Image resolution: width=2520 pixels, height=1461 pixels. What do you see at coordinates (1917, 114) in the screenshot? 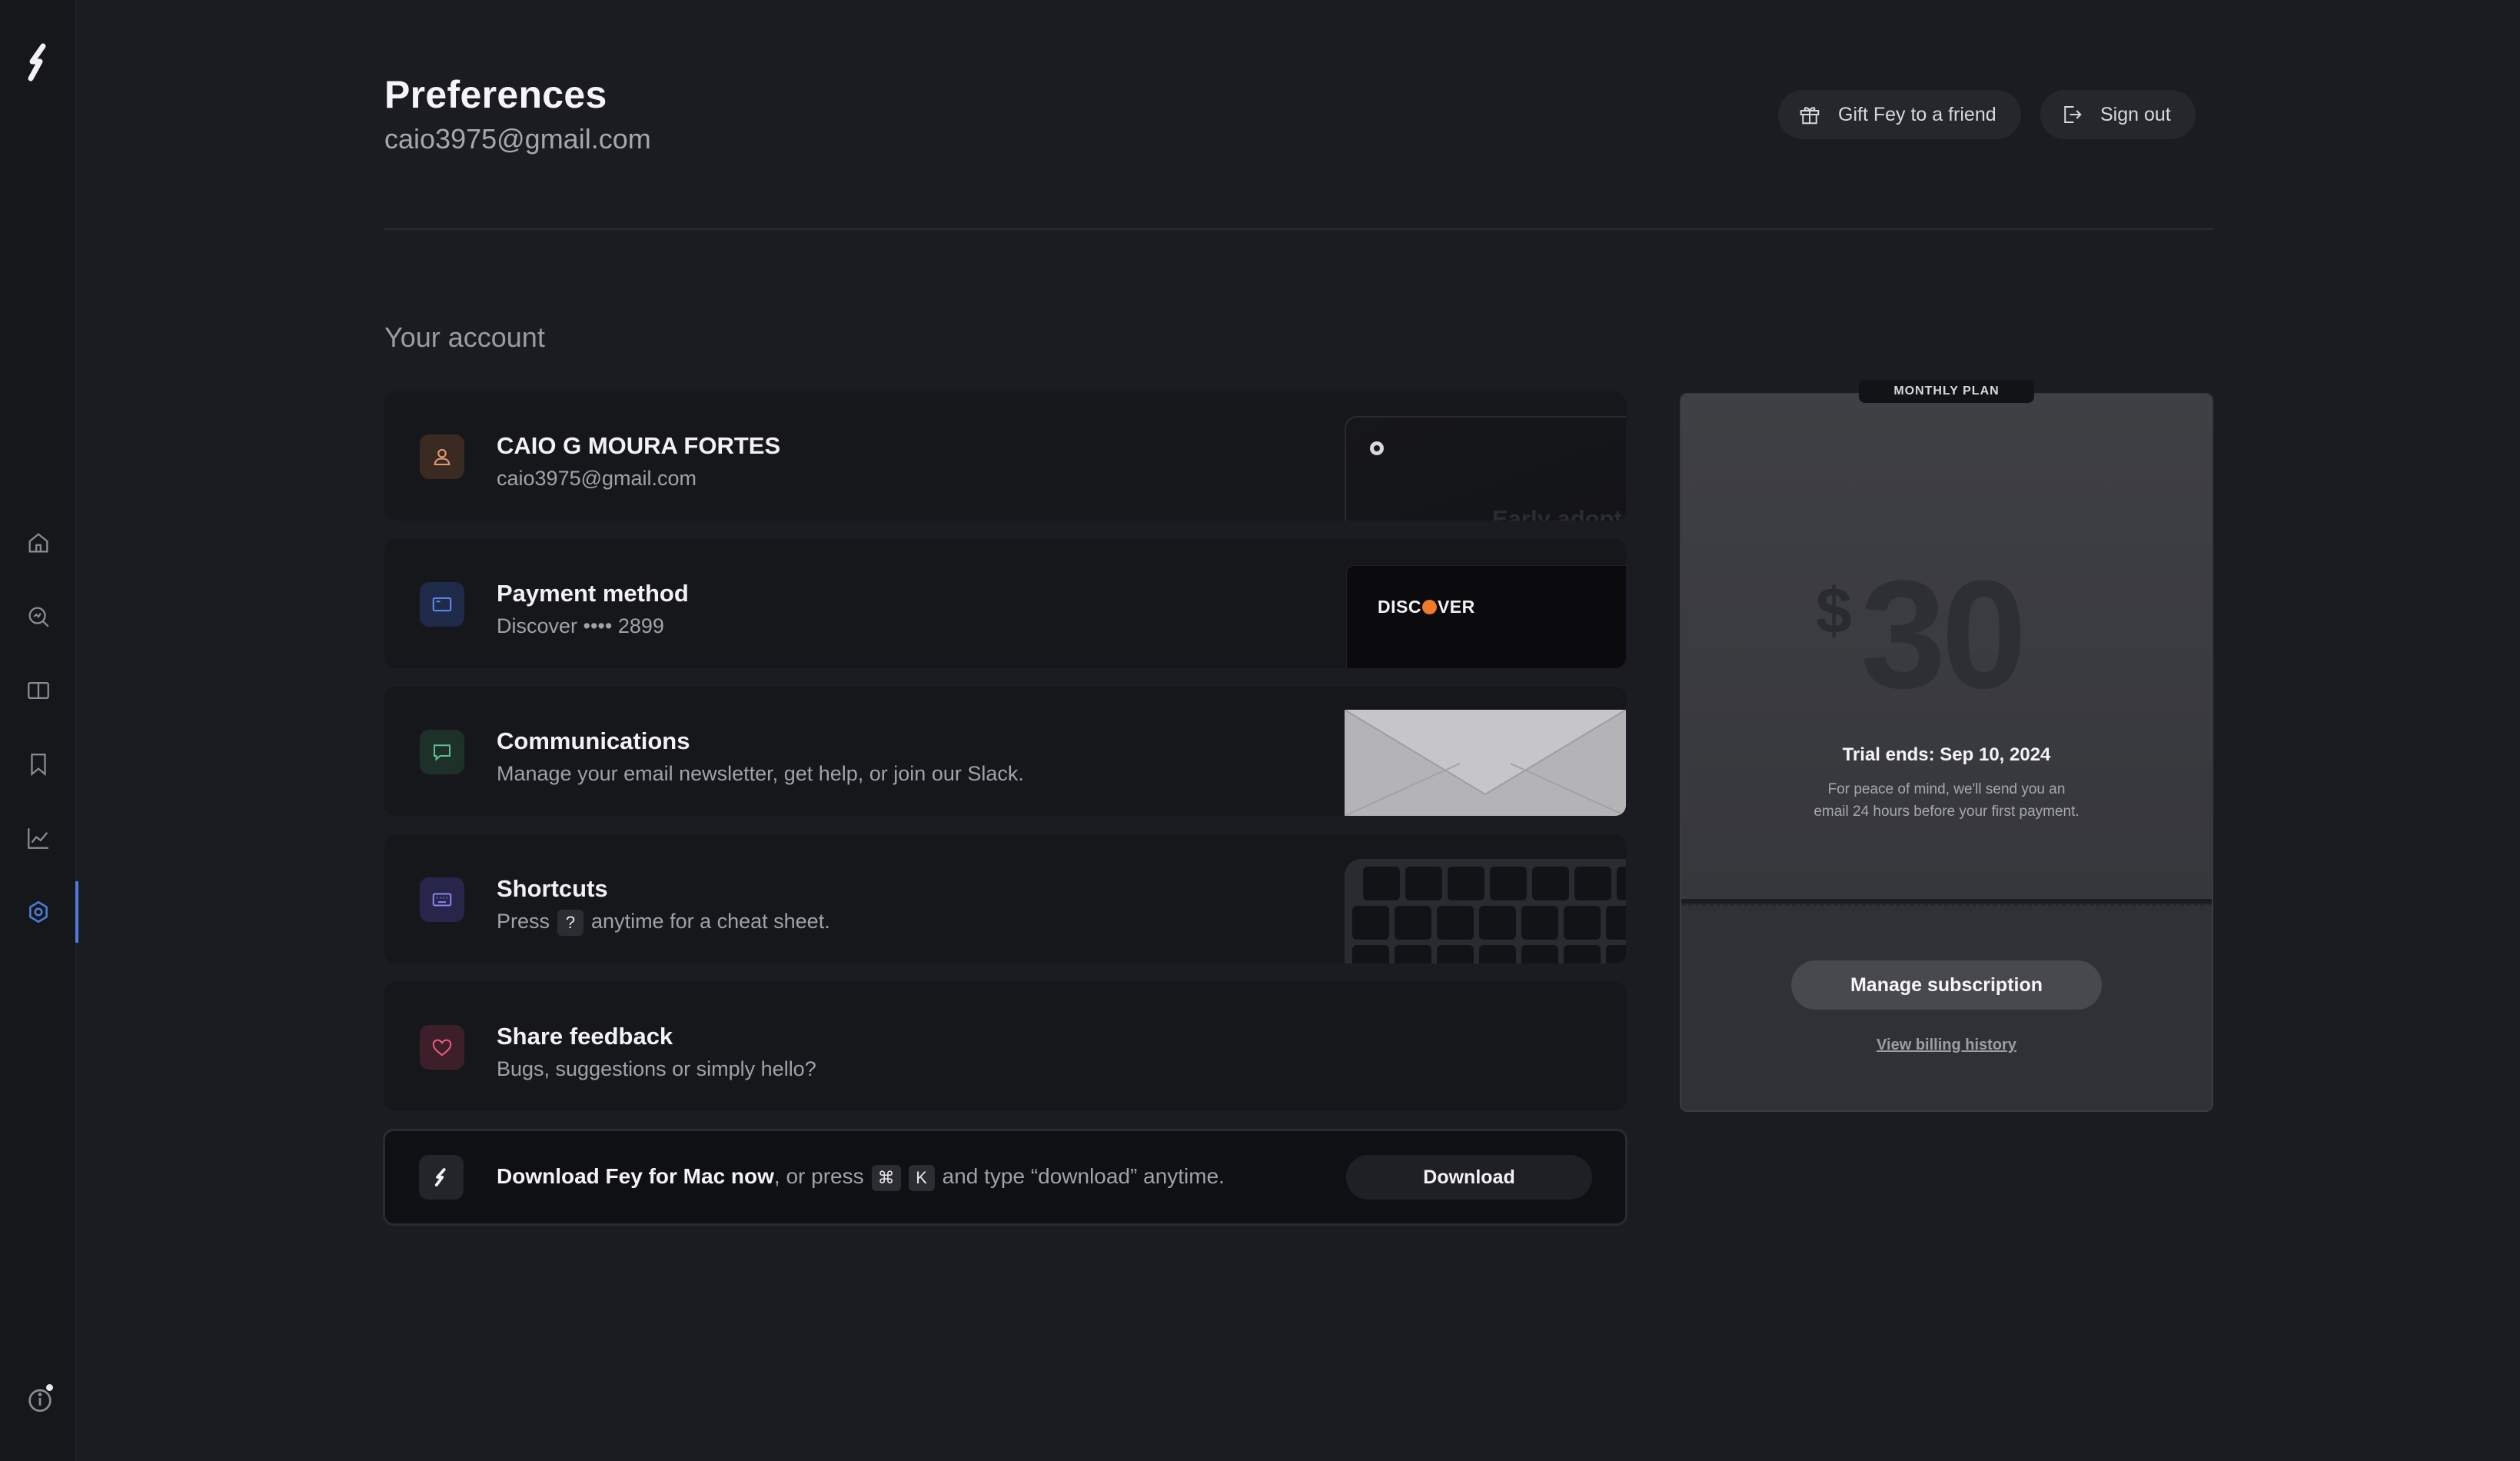
I see `gift-fey-label: Gift Fey to a friend` at bounding box center [1917, 114].